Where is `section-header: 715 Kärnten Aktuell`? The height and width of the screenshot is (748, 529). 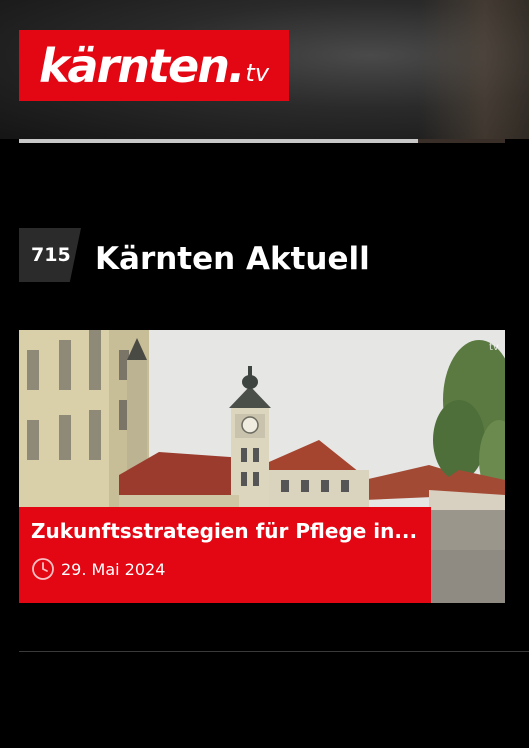 section-header: 715 Kärnten Aktuell is located at coordinates (194, 255).